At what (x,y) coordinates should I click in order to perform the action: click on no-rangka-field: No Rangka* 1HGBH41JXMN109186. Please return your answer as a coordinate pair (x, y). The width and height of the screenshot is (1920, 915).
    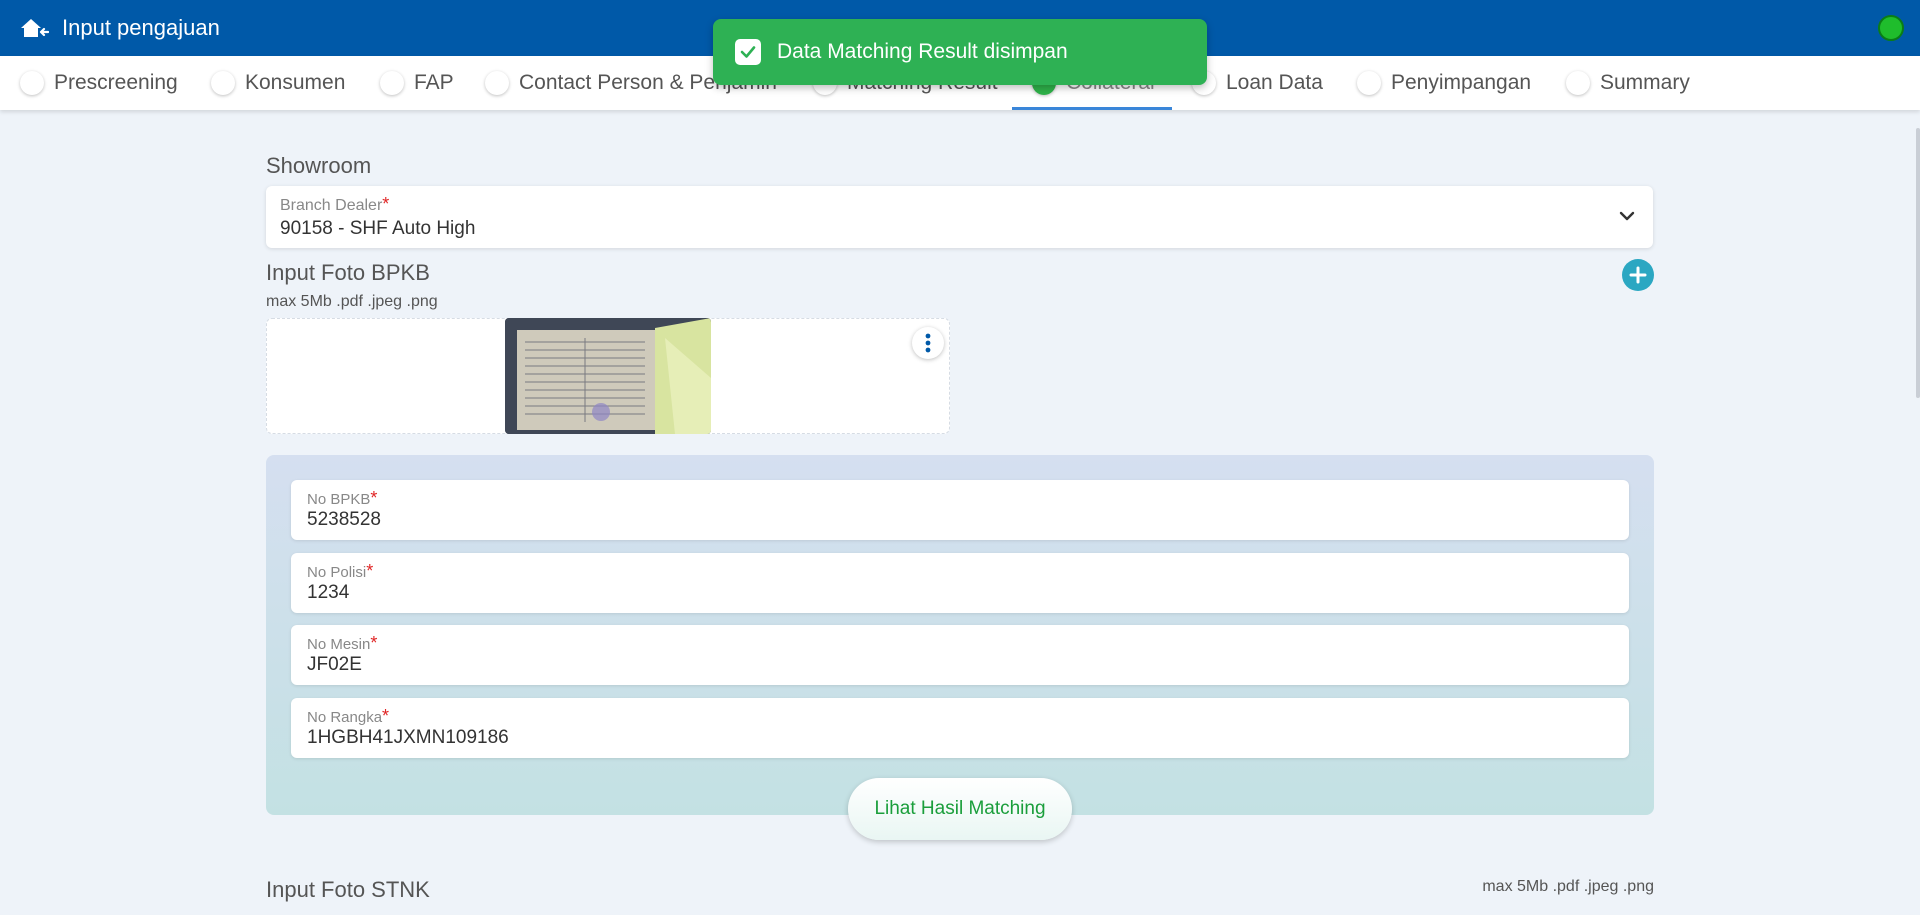
    Looking at the image, I should click on (960, 728).